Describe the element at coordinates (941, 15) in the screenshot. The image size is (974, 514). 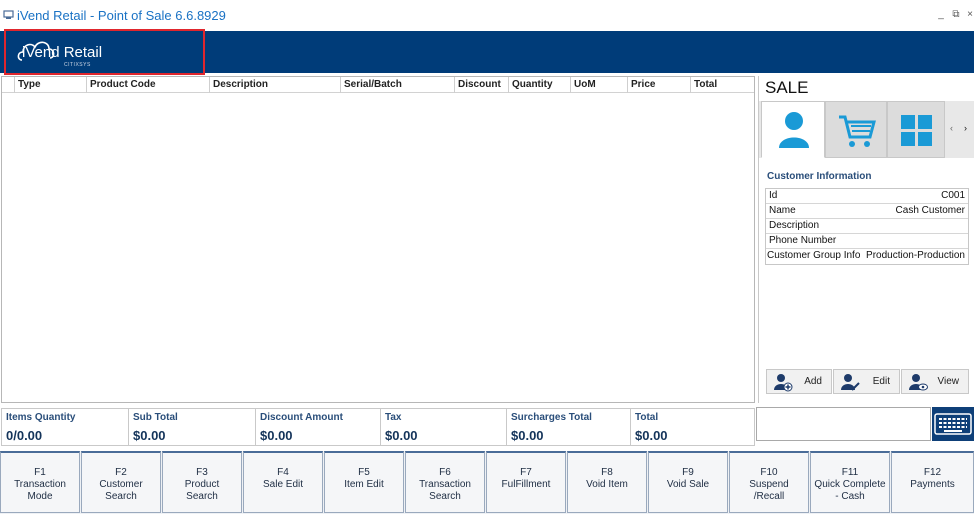
I see `minimize-button: _` at that location.